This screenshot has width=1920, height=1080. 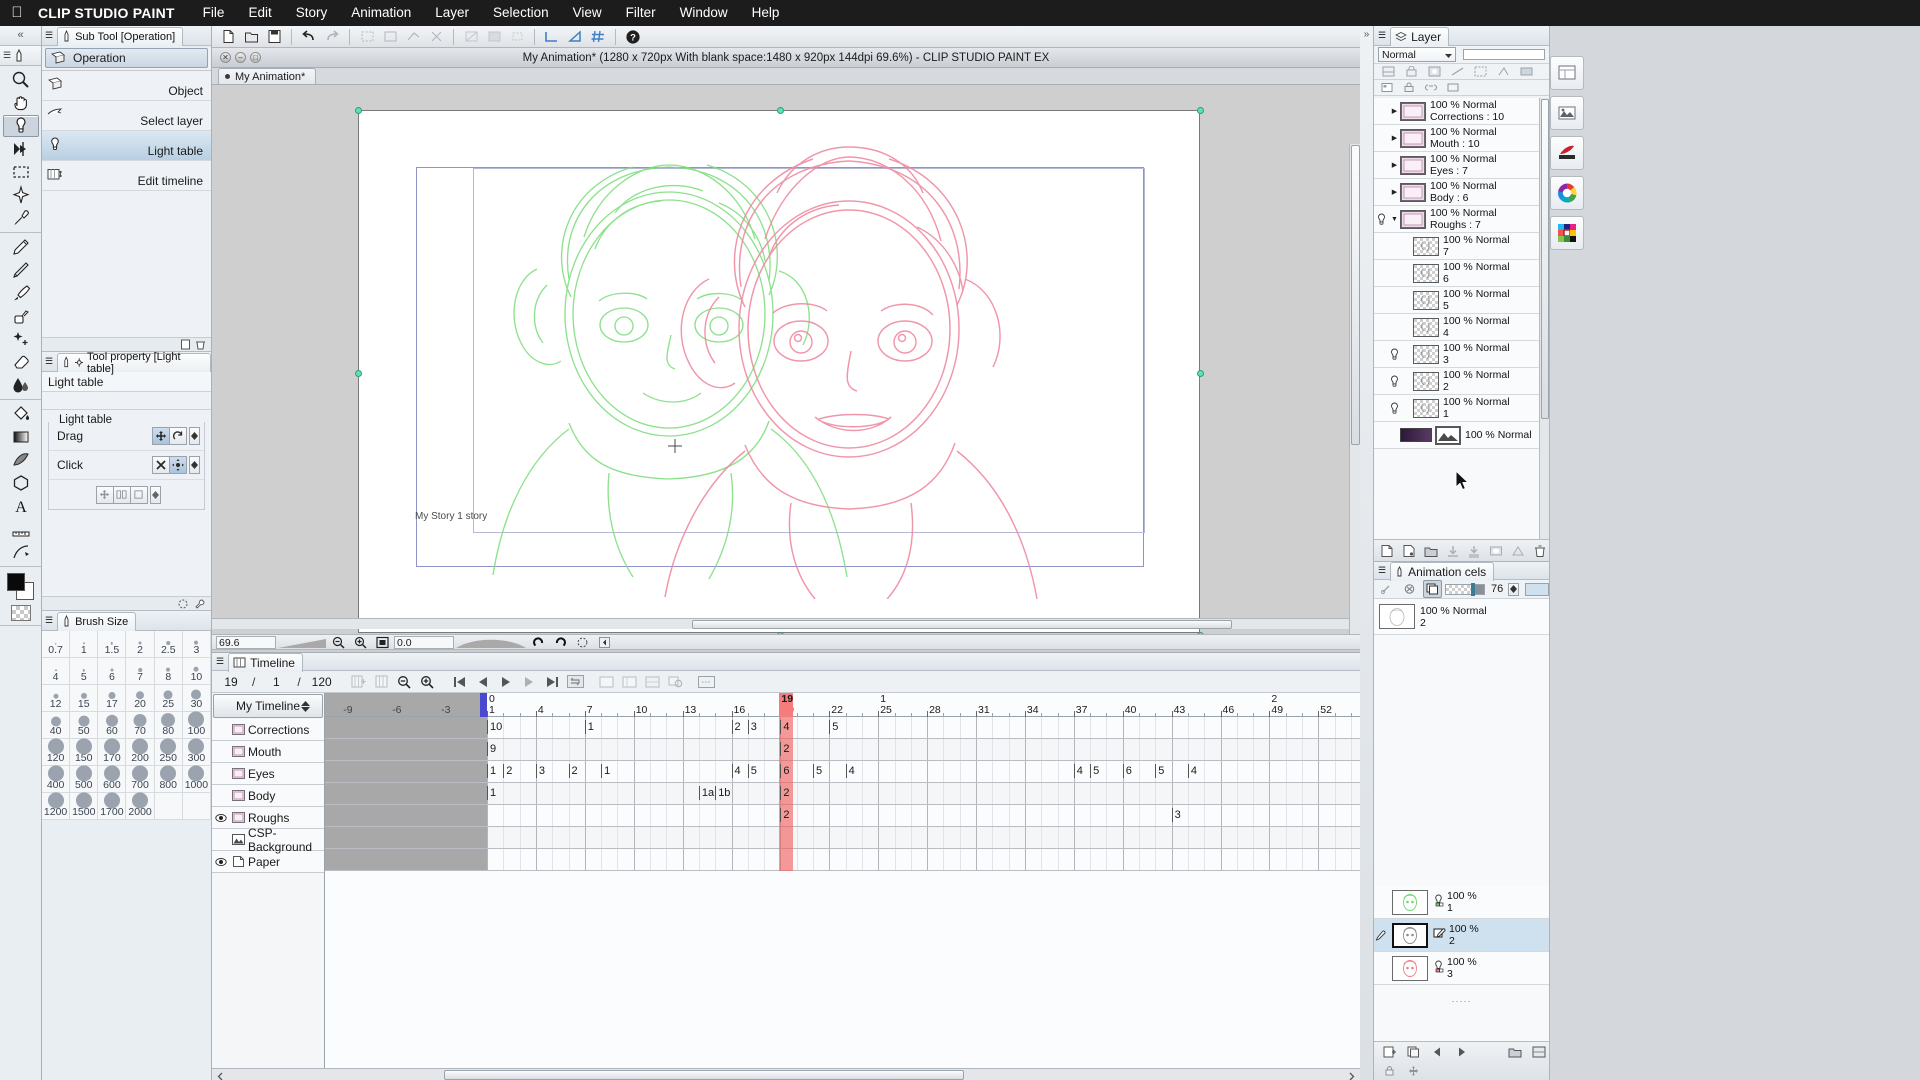 I want to click on brush-size-1.5: 1.5, so click(x=112, y=644).